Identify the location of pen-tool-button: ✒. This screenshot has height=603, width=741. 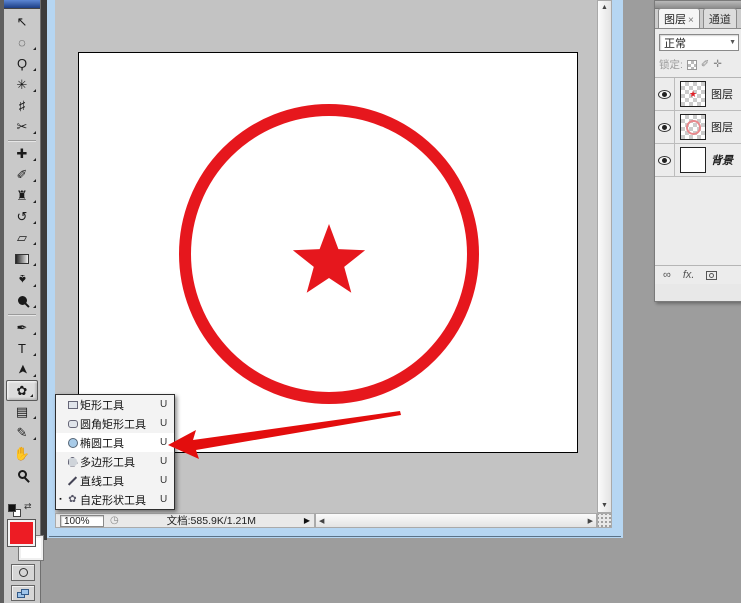
(22, 327).